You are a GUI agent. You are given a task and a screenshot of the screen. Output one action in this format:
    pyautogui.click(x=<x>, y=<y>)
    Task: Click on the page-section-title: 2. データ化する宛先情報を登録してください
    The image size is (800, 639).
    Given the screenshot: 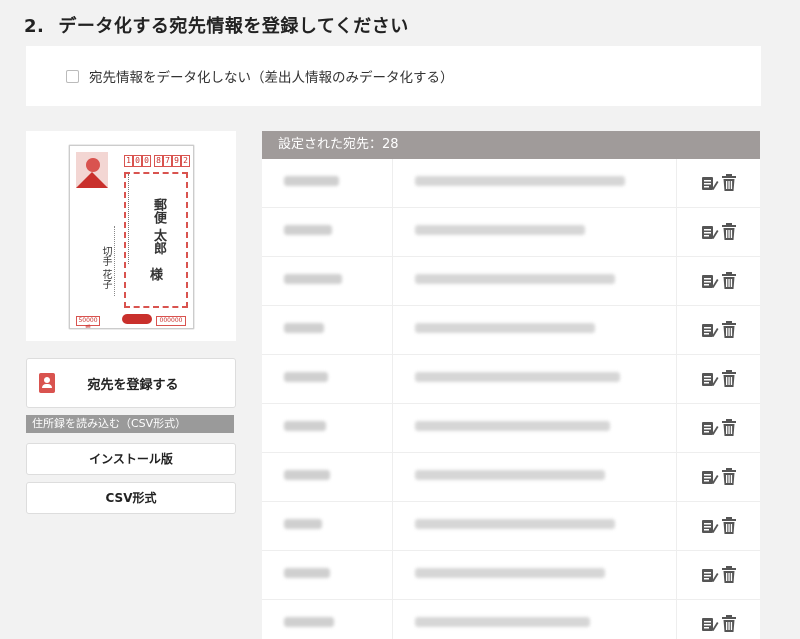 What is the action you would take?
    pyautogui.click(x=216, y=25)
    